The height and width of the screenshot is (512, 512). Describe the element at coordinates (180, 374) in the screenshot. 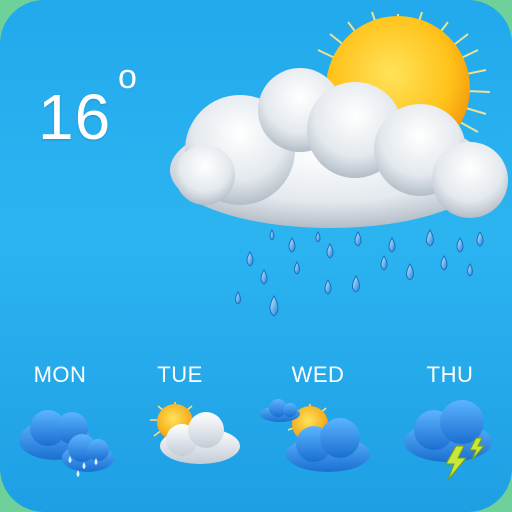

I see `day-label: TUE` at that location.